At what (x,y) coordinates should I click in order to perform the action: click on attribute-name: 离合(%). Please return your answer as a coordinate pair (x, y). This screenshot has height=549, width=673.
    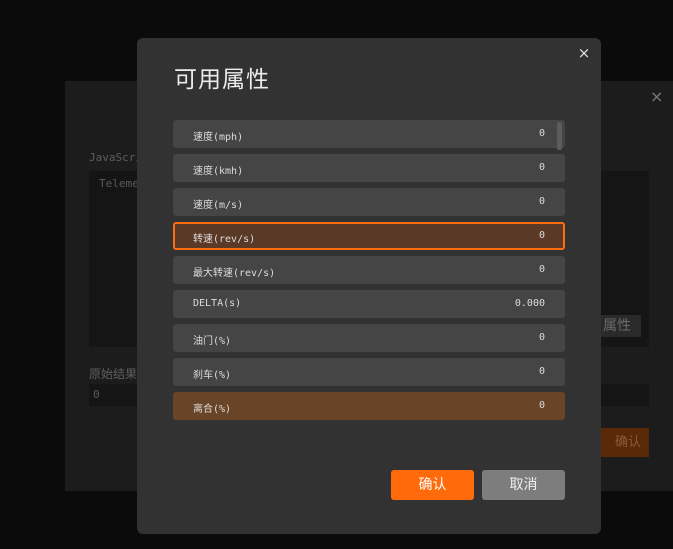
    Looking at the image, I should click on (212, 409).